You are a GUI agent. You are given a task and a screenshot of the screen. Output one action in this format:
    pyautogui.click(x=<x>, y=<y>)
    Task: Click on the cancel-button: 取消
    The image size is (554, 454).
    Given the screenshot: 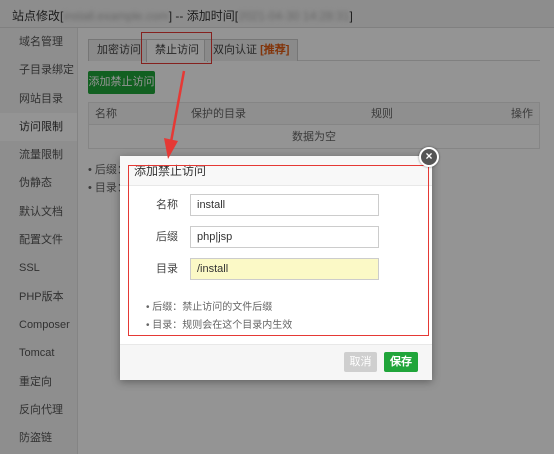 What is the action you would take?
    pyautogui.click(x=360, y=362)
    